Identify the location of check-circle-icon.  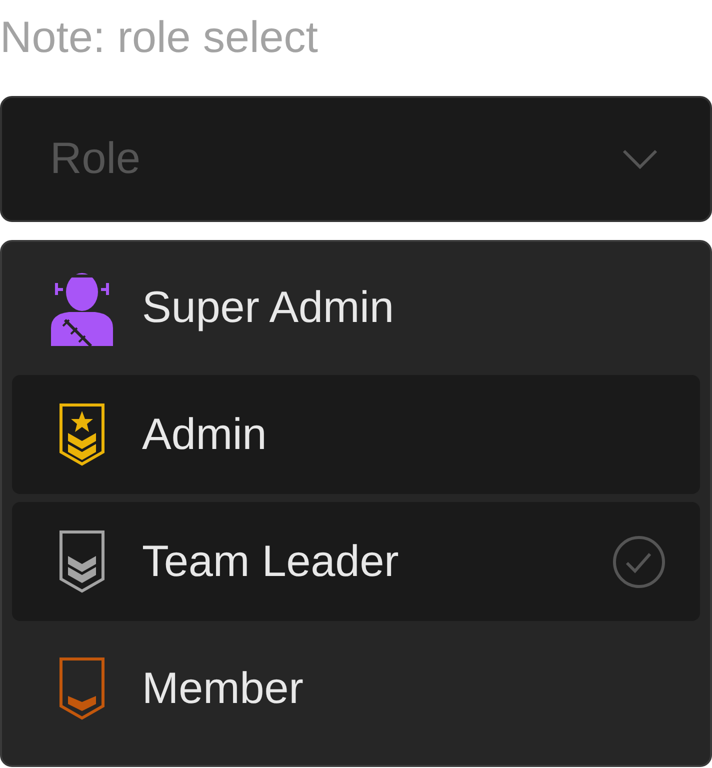
(639, 561).